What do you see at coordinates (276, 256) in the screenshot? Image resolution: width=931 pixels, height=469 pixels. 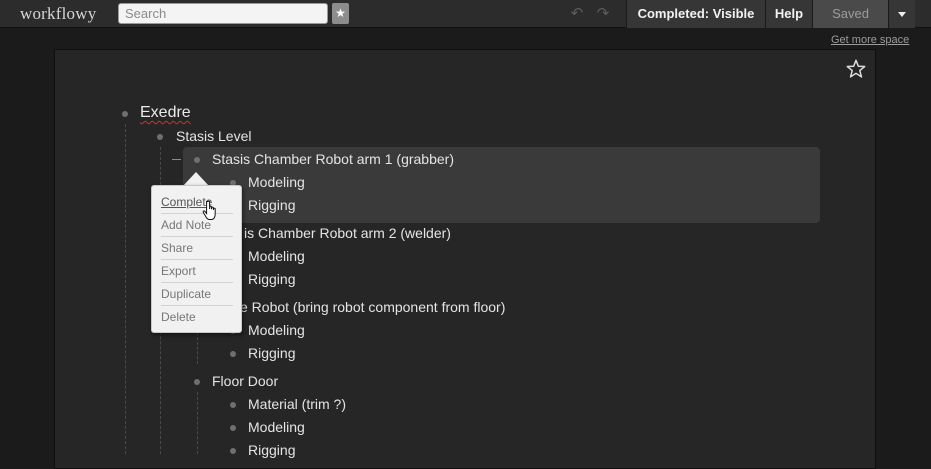 I see `outline-item-arm2-modeling: Modeling` at bounding box center [276, 256].